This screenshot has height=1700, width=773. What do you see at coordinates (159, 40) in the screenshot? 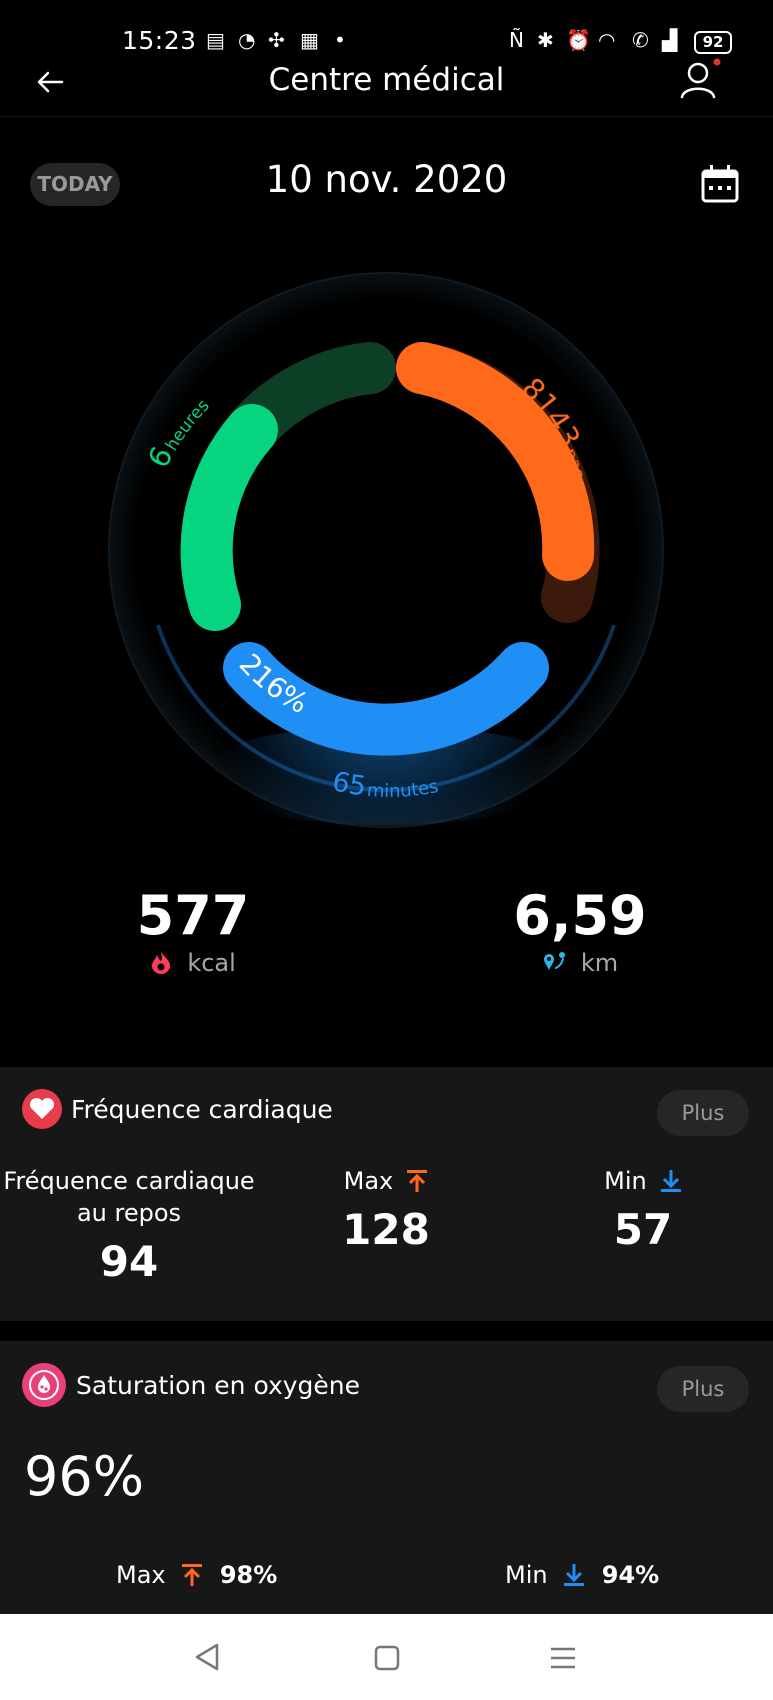
I see `status-time: 15:23` at bounding box center [159, 40].